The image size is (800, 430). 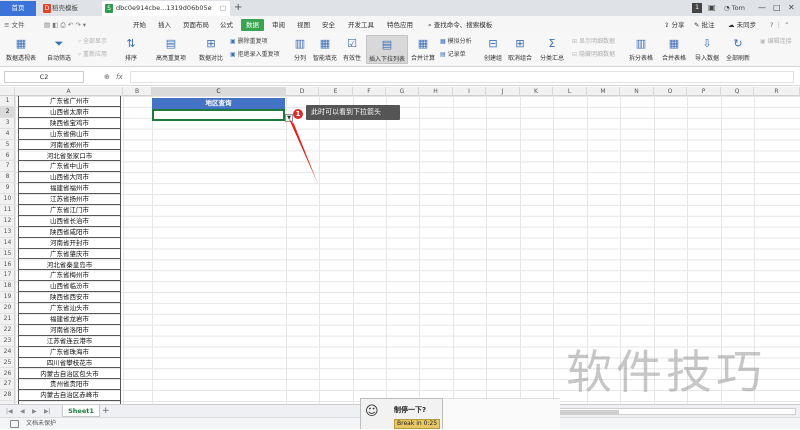 I want to click on import-data-button: ⇩ 导入数据, so click(x=707, y=49).